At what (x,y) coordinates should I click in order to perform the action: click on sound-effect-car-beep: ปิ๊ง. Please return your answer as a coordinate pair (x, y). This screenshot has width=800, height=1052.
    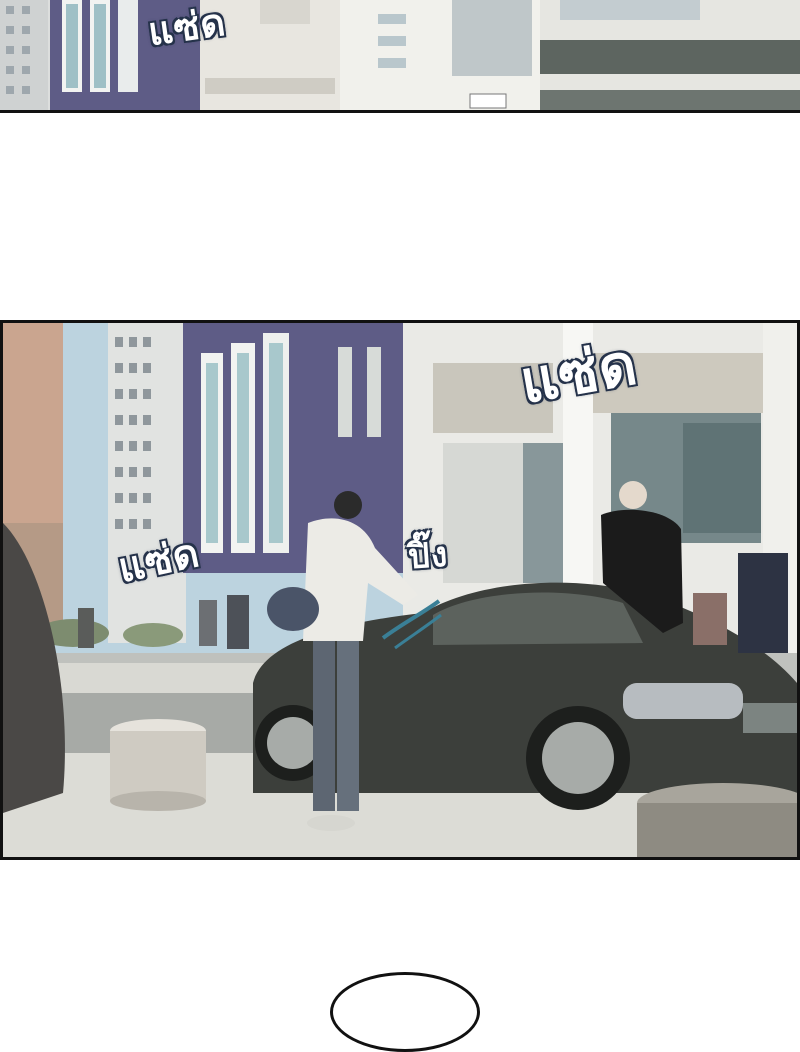
    Looking at the image, I should click on (428, 556).